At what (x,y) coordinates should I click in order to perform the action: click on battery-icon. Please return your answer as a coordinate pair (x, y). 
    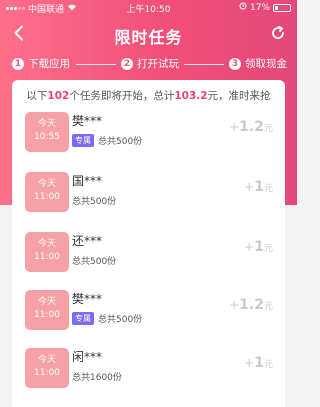
    Looking at the image, I should click on (282, 7).